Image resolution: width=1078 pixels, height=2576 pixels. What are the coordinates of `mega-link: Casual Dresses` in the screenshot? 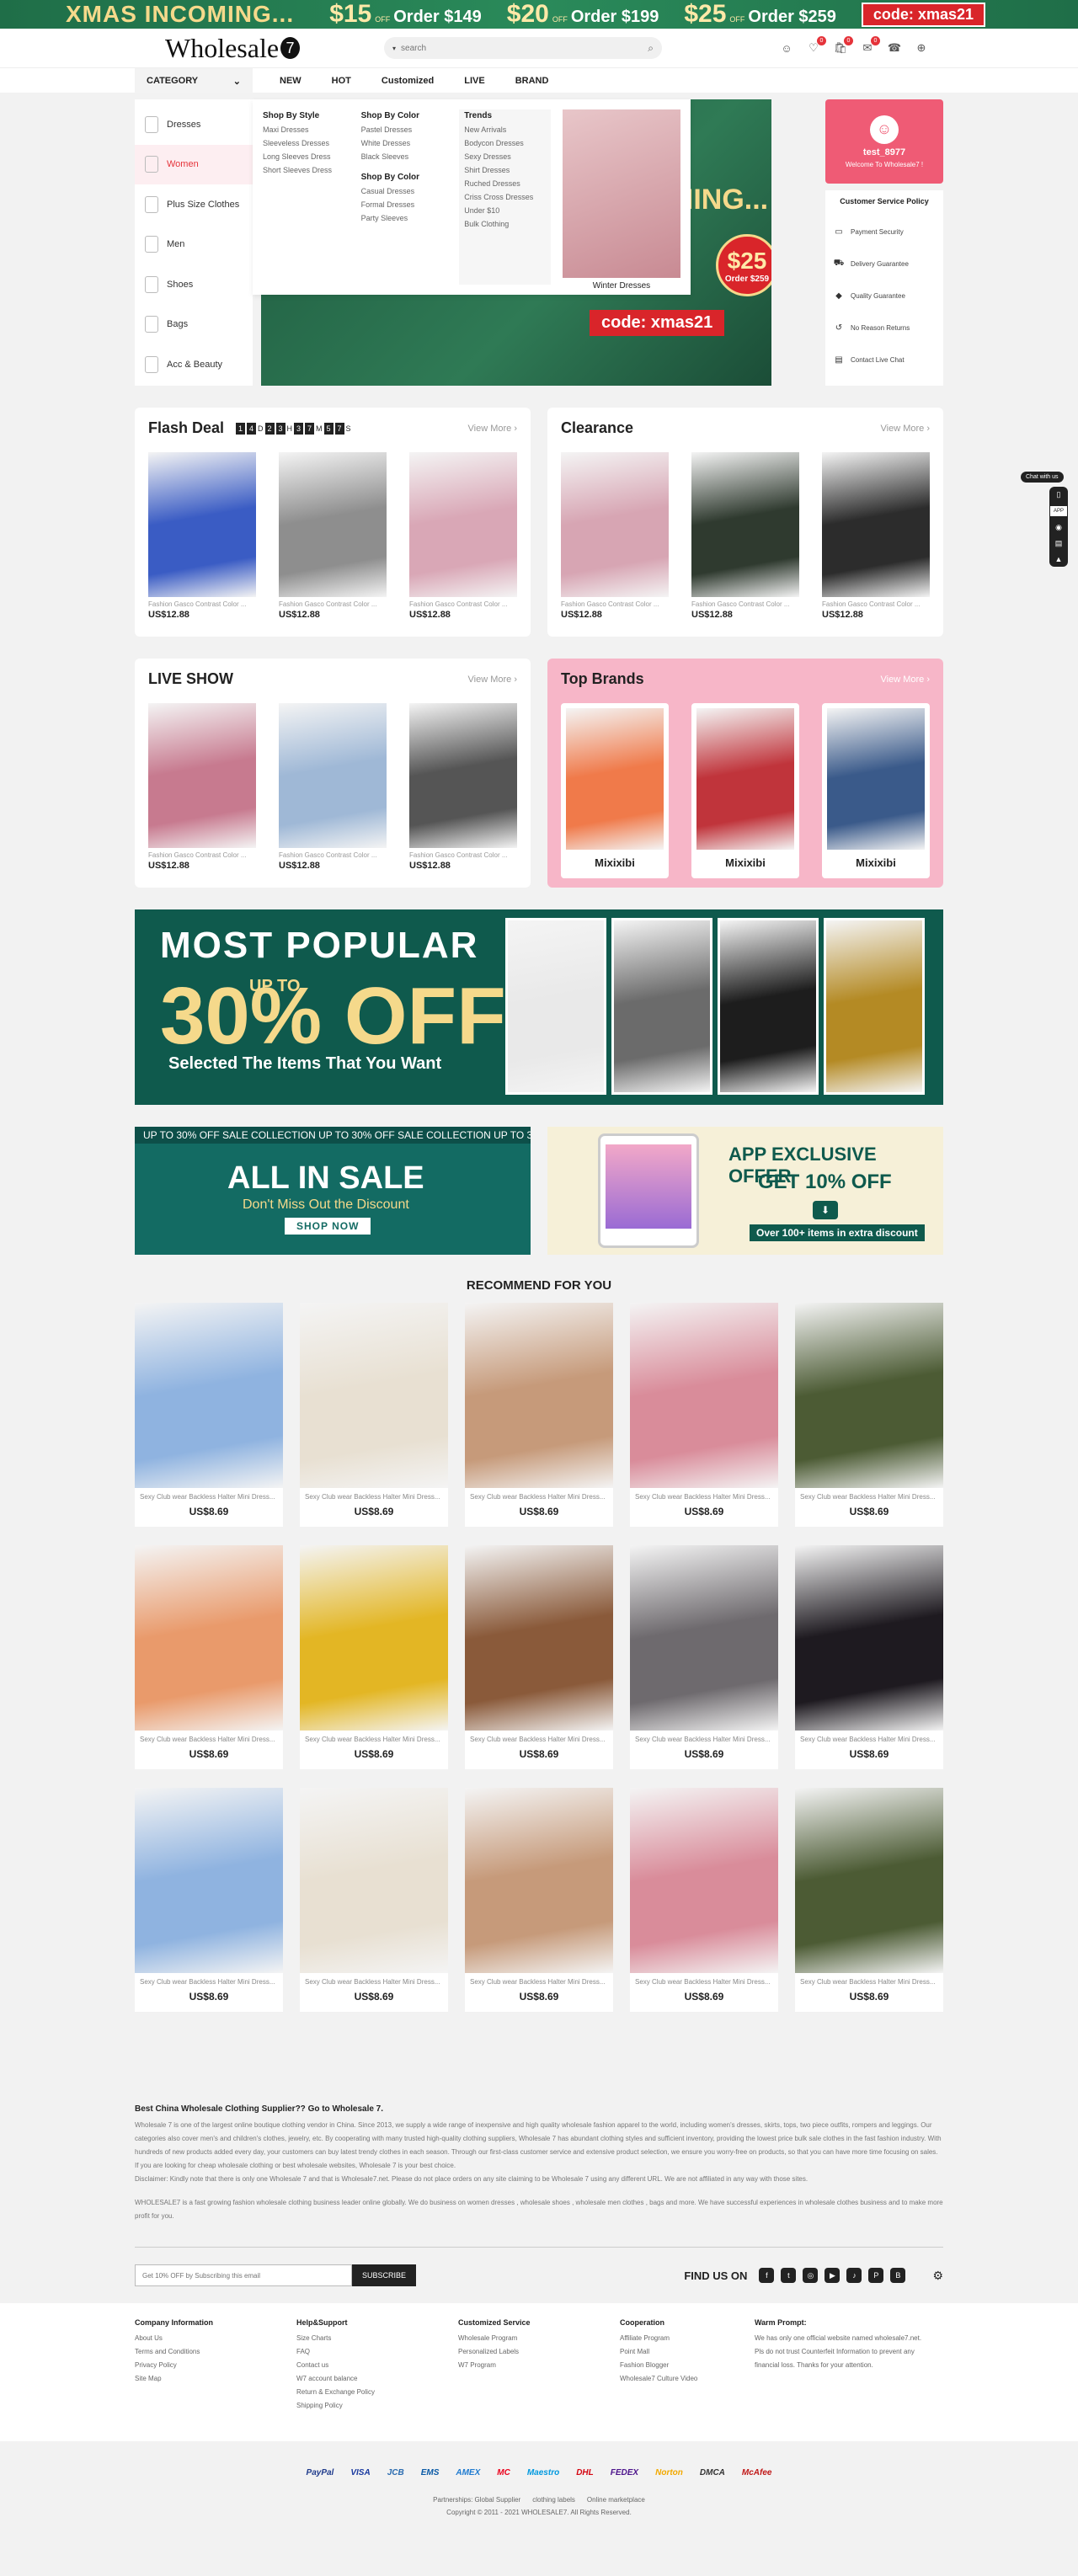 It's located at (407, 191).